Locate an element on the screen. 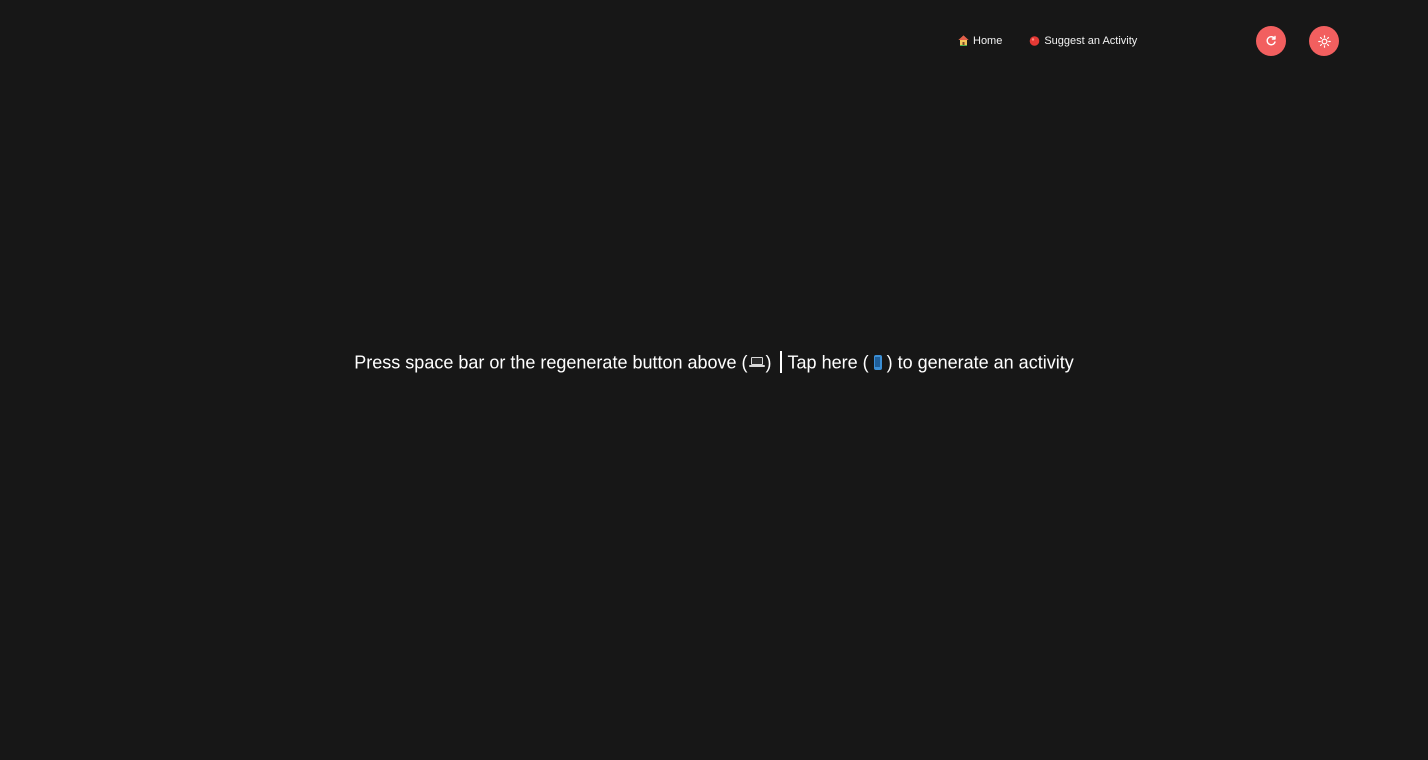  theme-toggle-button is located at coordinates (1324, 41).